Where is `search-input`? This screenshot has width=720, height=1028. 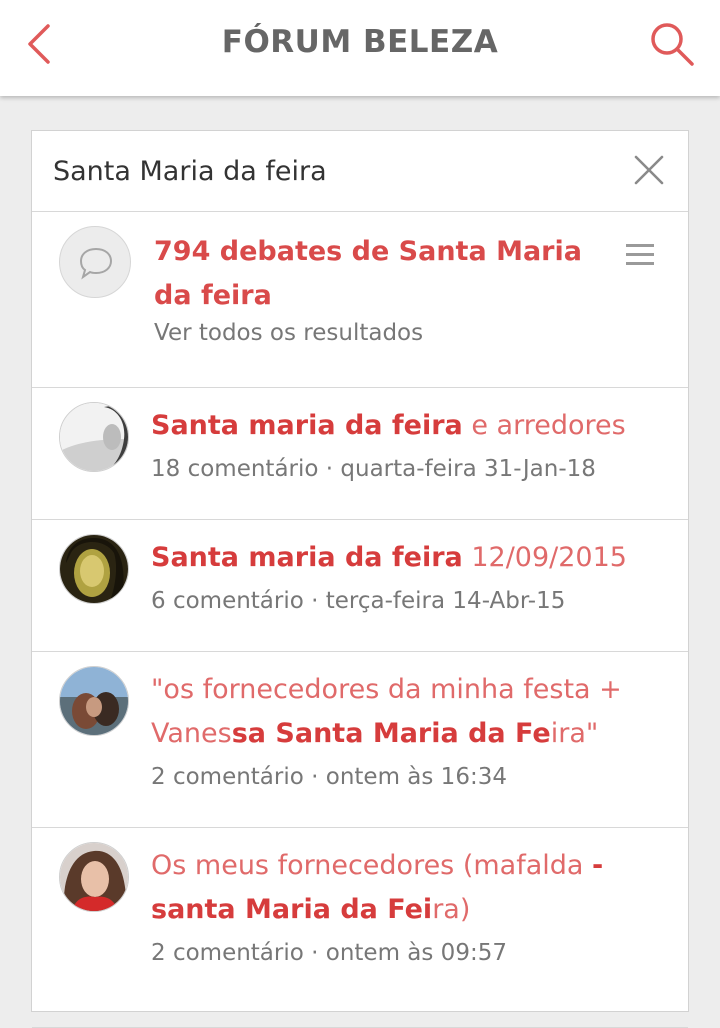
search-input is located at coordinates (333, 171).